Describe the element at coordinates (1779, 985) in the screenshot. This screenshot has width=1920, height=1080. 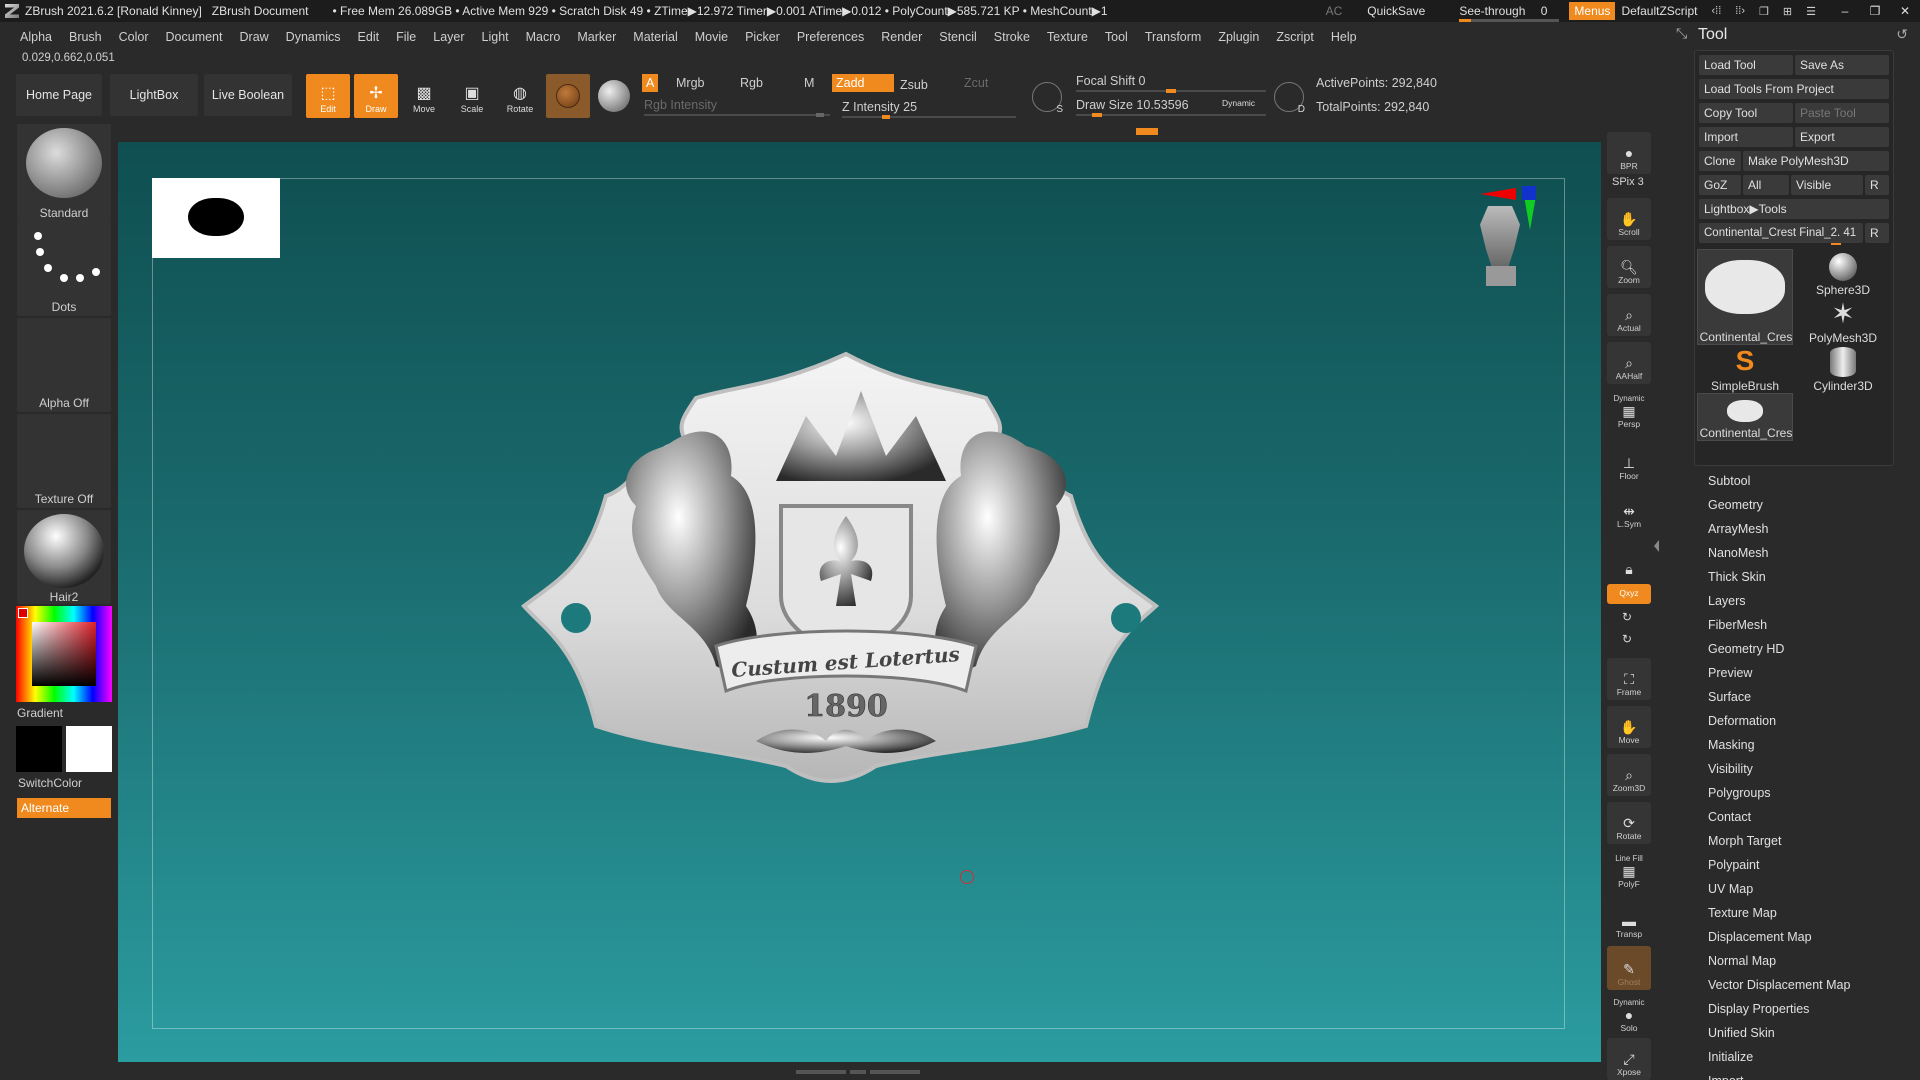
I see `subpalette-vector-displacement-map: Vector Displacement Map` at that location.